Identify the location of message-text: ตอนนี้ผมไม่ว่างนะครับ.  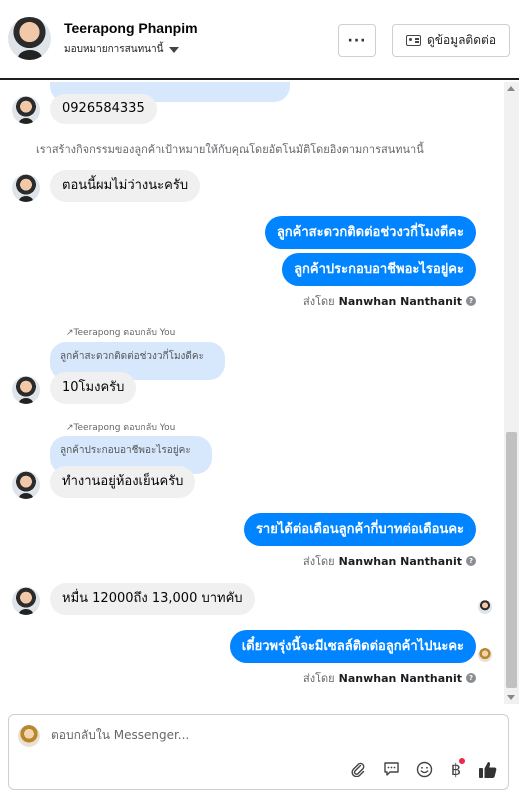
(125, 185).